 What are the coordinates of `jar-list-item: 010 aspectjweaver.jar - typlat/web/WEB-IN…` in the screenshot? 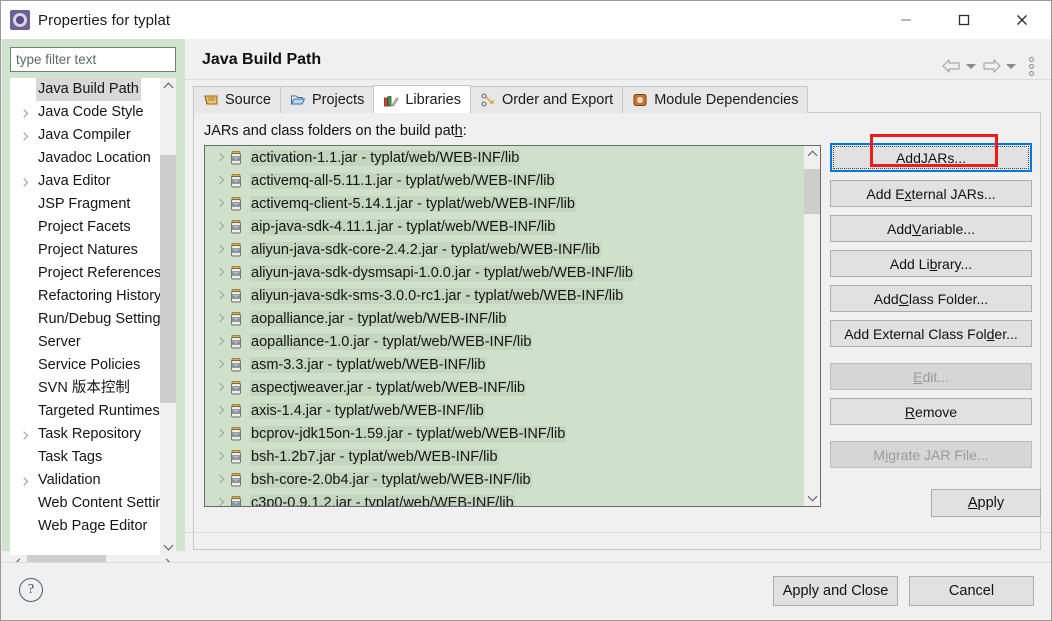 It's located at (505, 387).